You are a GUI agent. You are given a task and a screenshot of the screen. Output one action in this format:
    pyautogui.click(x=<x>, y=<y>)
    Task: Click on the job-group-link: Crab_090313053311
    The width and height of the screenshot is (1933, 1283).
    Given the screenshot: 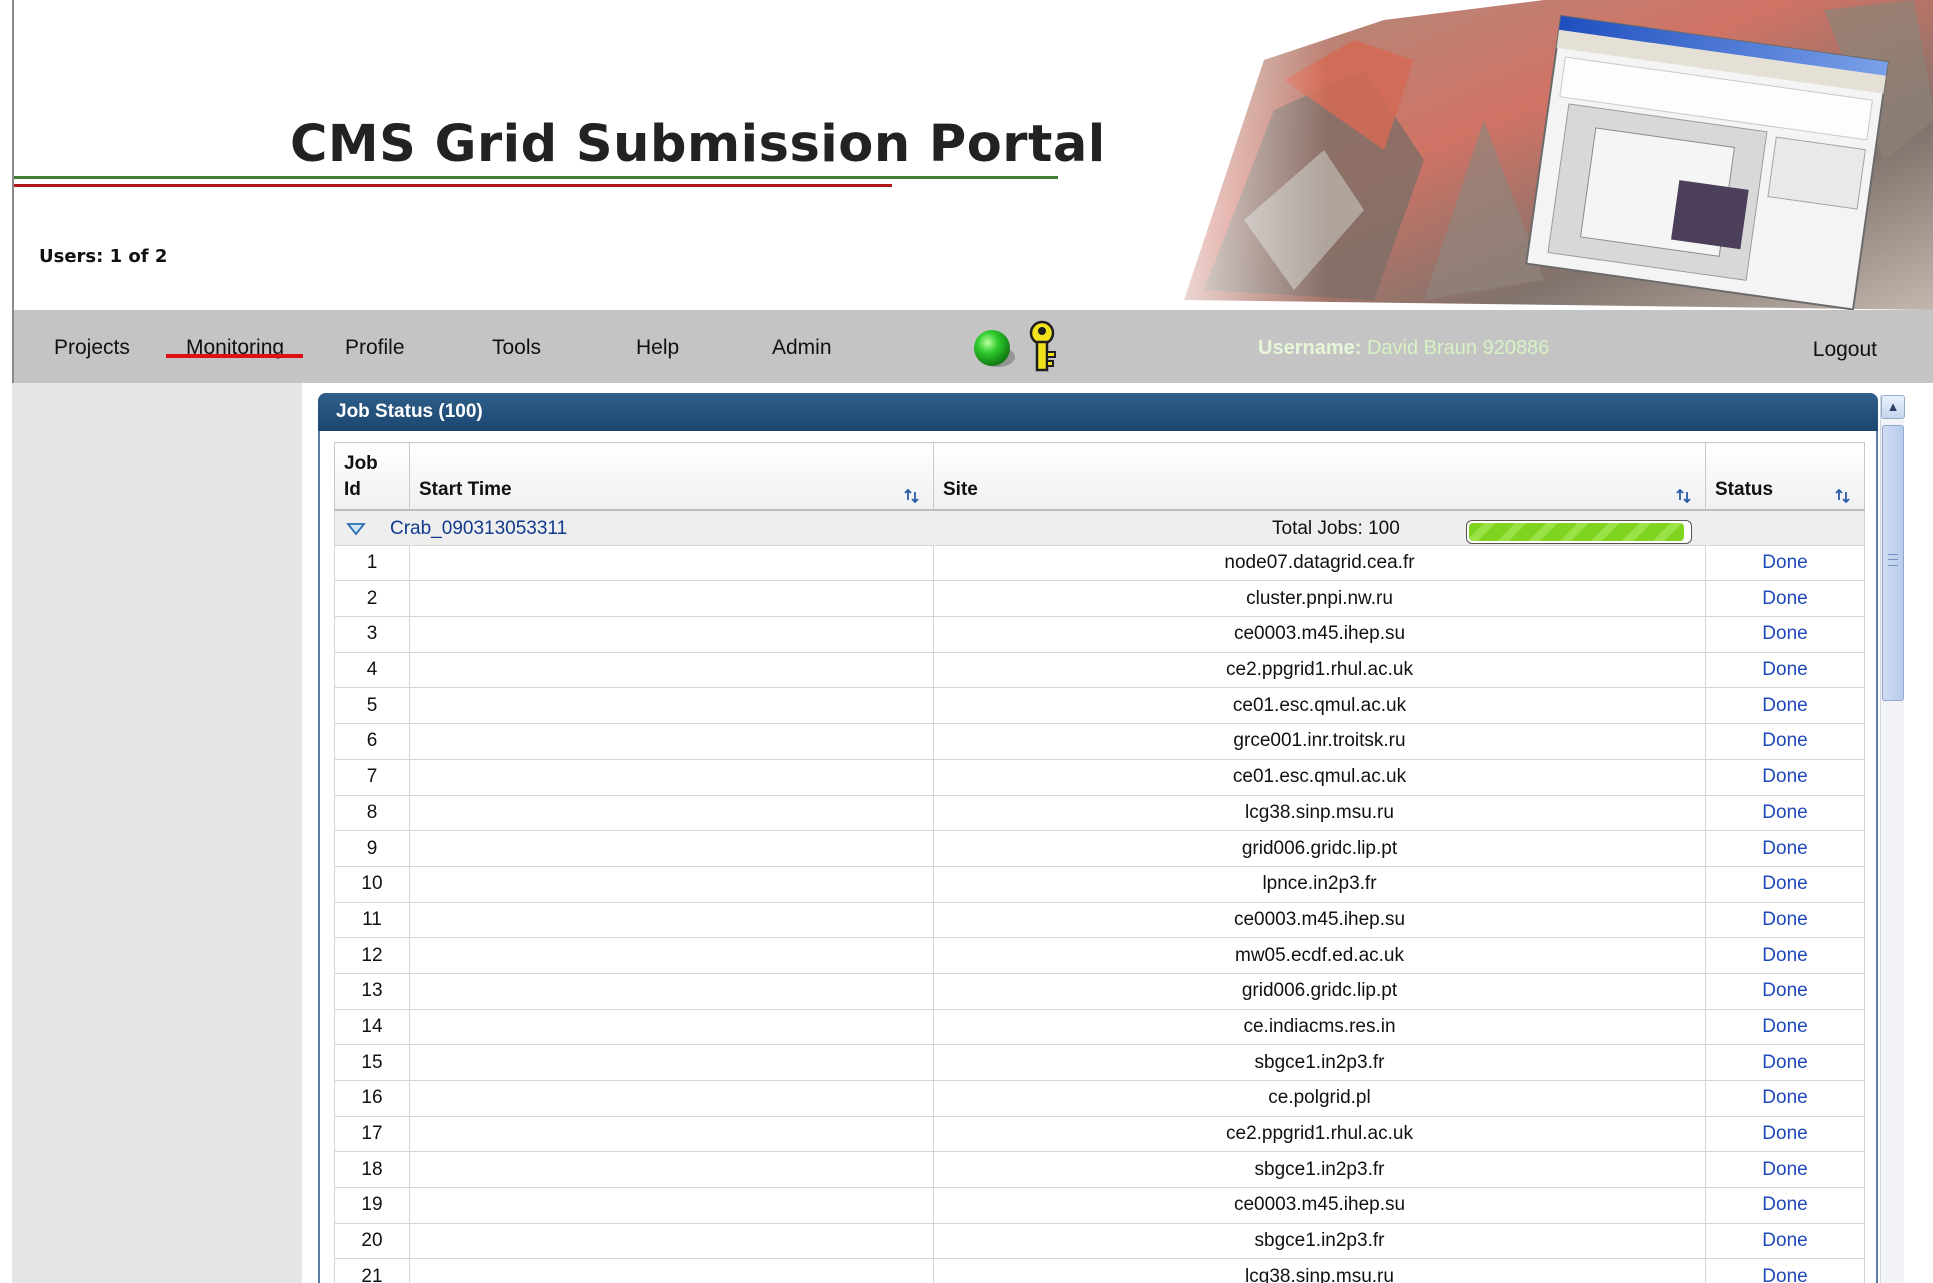 What is the action you would take?
    pyautogui.click(x=478, y=529)
    